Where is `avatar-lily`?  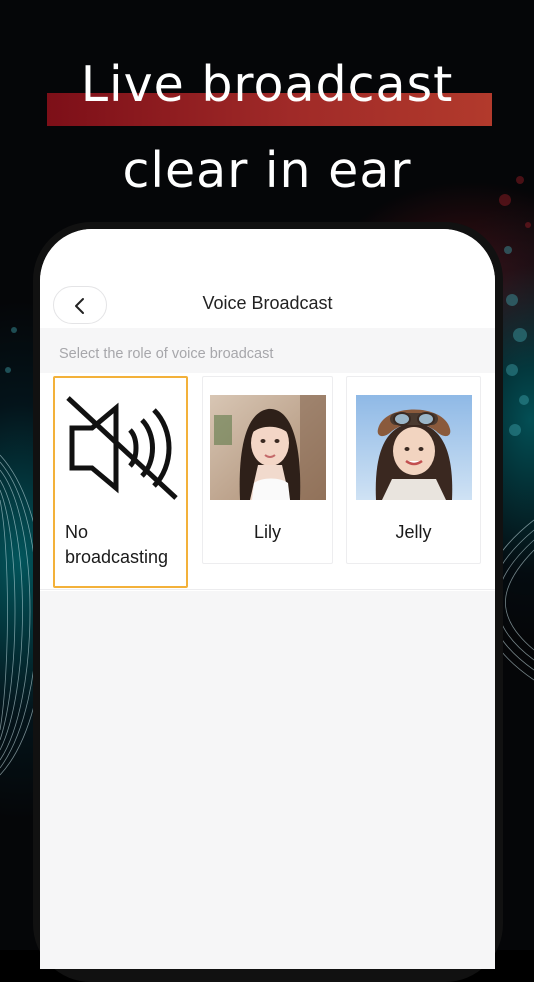
avatar-lily is located at coordinates (268, 447).